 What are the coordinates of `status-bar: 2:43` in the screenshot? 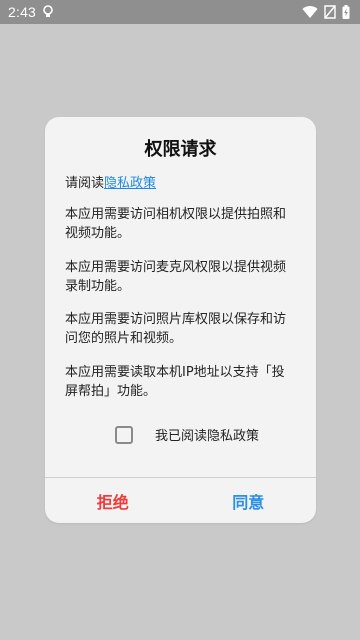 It's located at (180, 12).